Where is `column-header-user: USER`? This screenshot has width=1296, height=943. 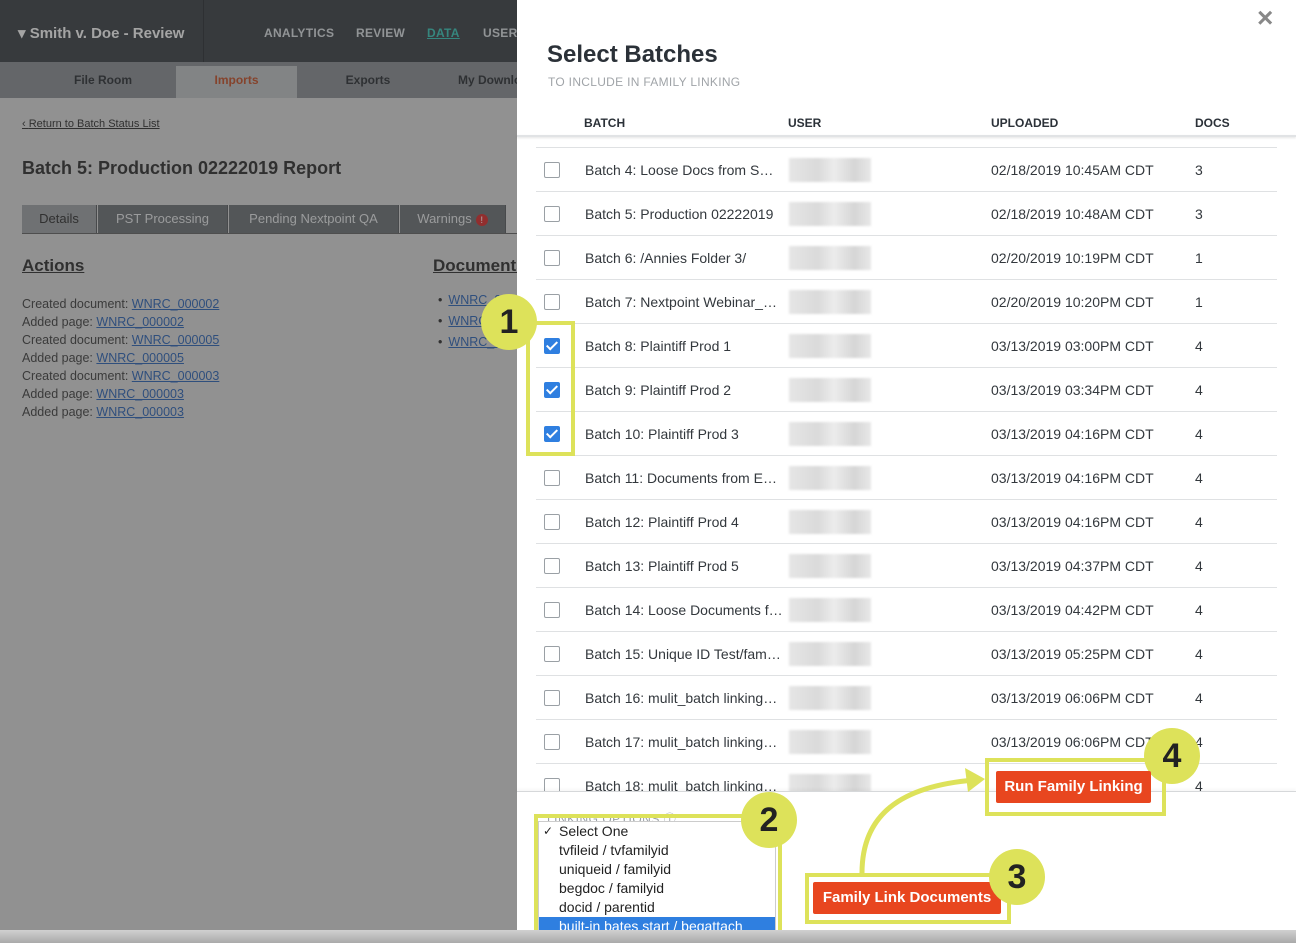
column-header-user: USER is located at coordinates (804, 123).